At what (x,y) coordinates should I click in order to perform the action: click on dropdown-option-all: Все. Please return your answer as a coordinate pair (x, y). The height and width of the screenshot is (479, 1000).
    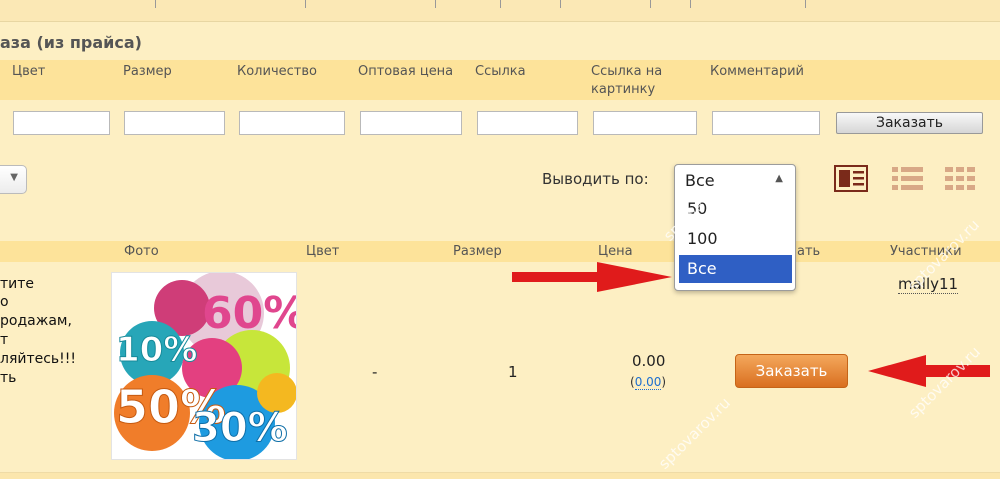
    Looking at the image, I should click on (735, 269).